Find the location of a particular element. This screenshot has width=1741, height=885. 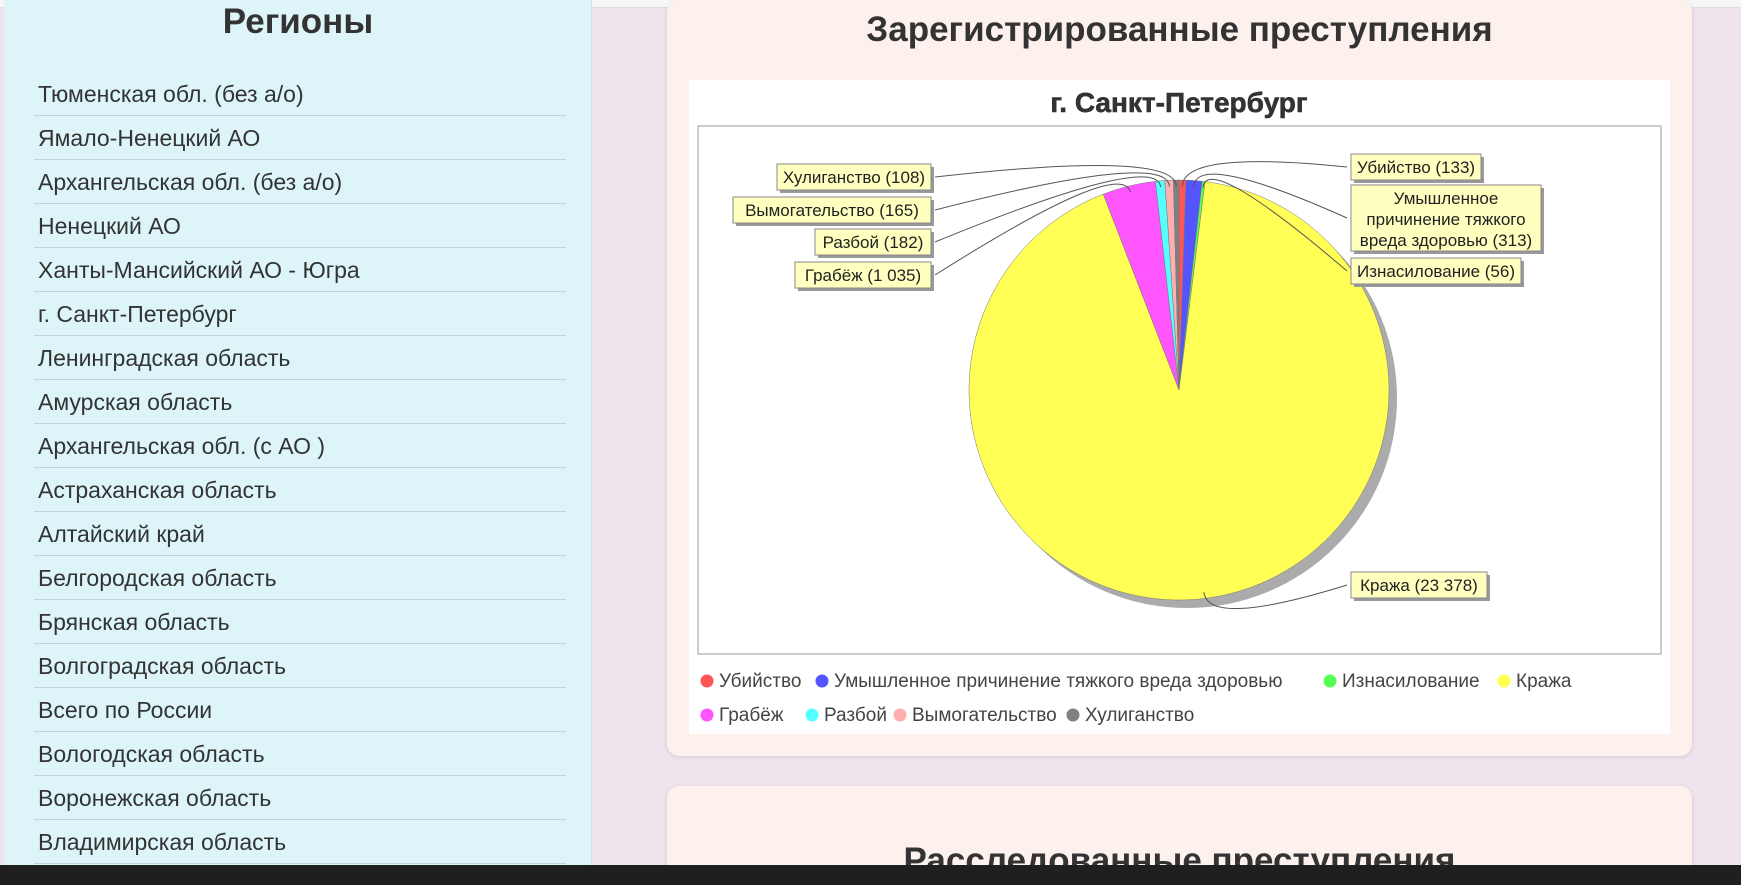

legend-label: Вымогательство is located at coordinates (984, 715).